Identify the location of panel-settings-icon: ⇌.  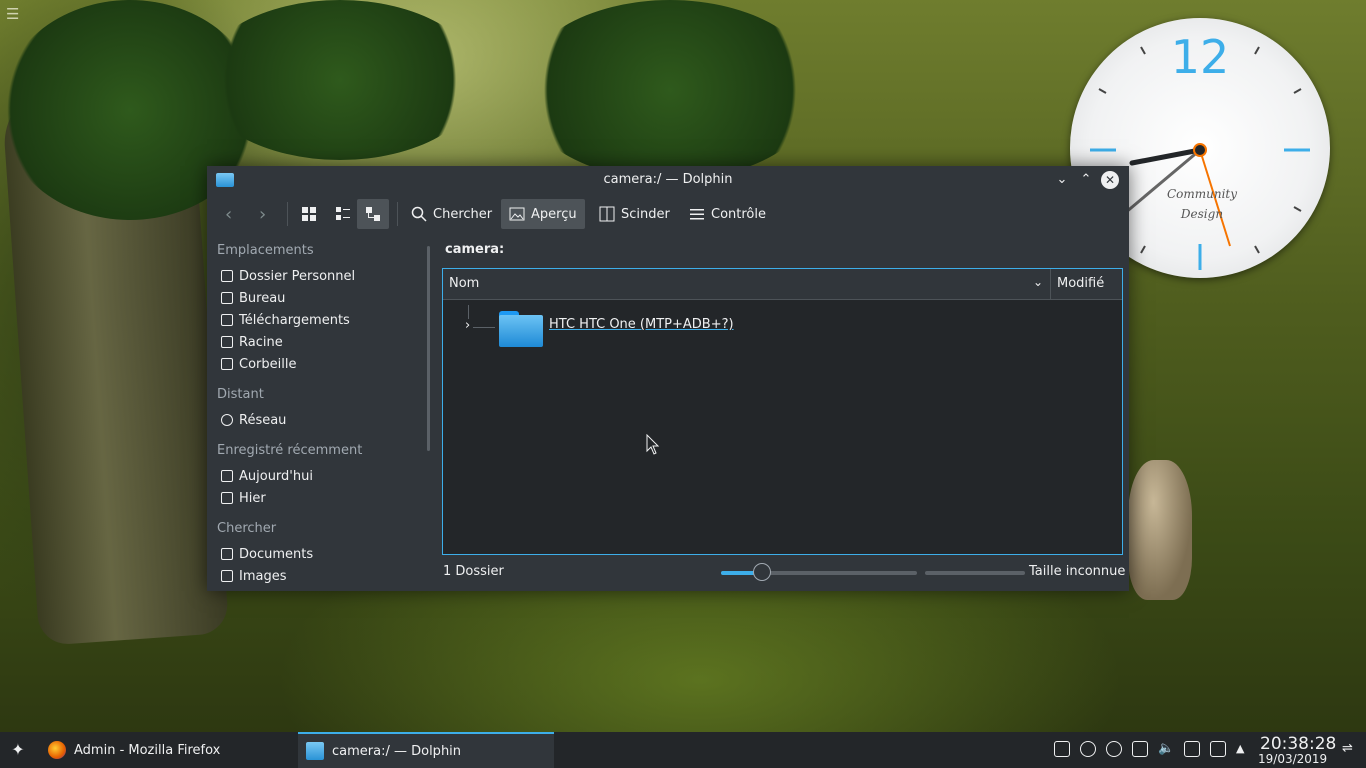
(1350, 749).